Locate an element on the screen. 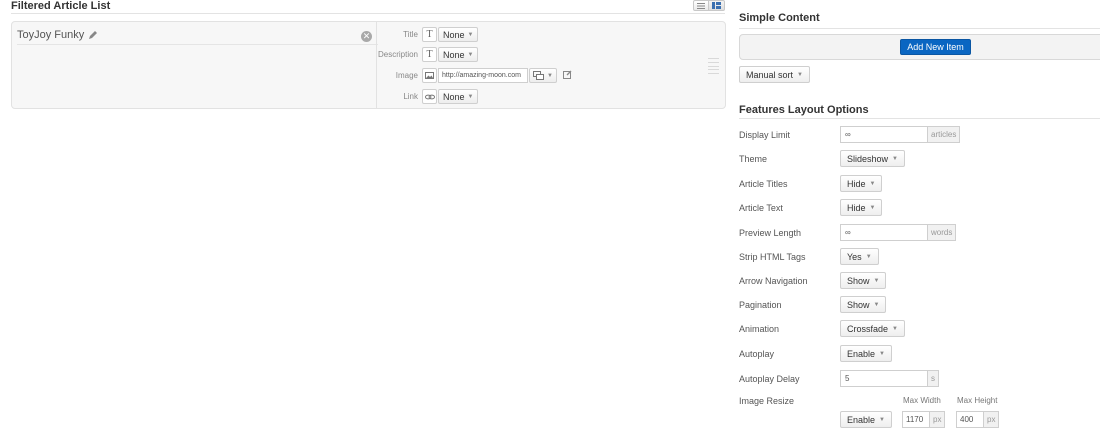 This screenshot has height=448, width=1100. image-field-row: Image http://amazing-moon.com ▼ is located at coordinates (474, 75).